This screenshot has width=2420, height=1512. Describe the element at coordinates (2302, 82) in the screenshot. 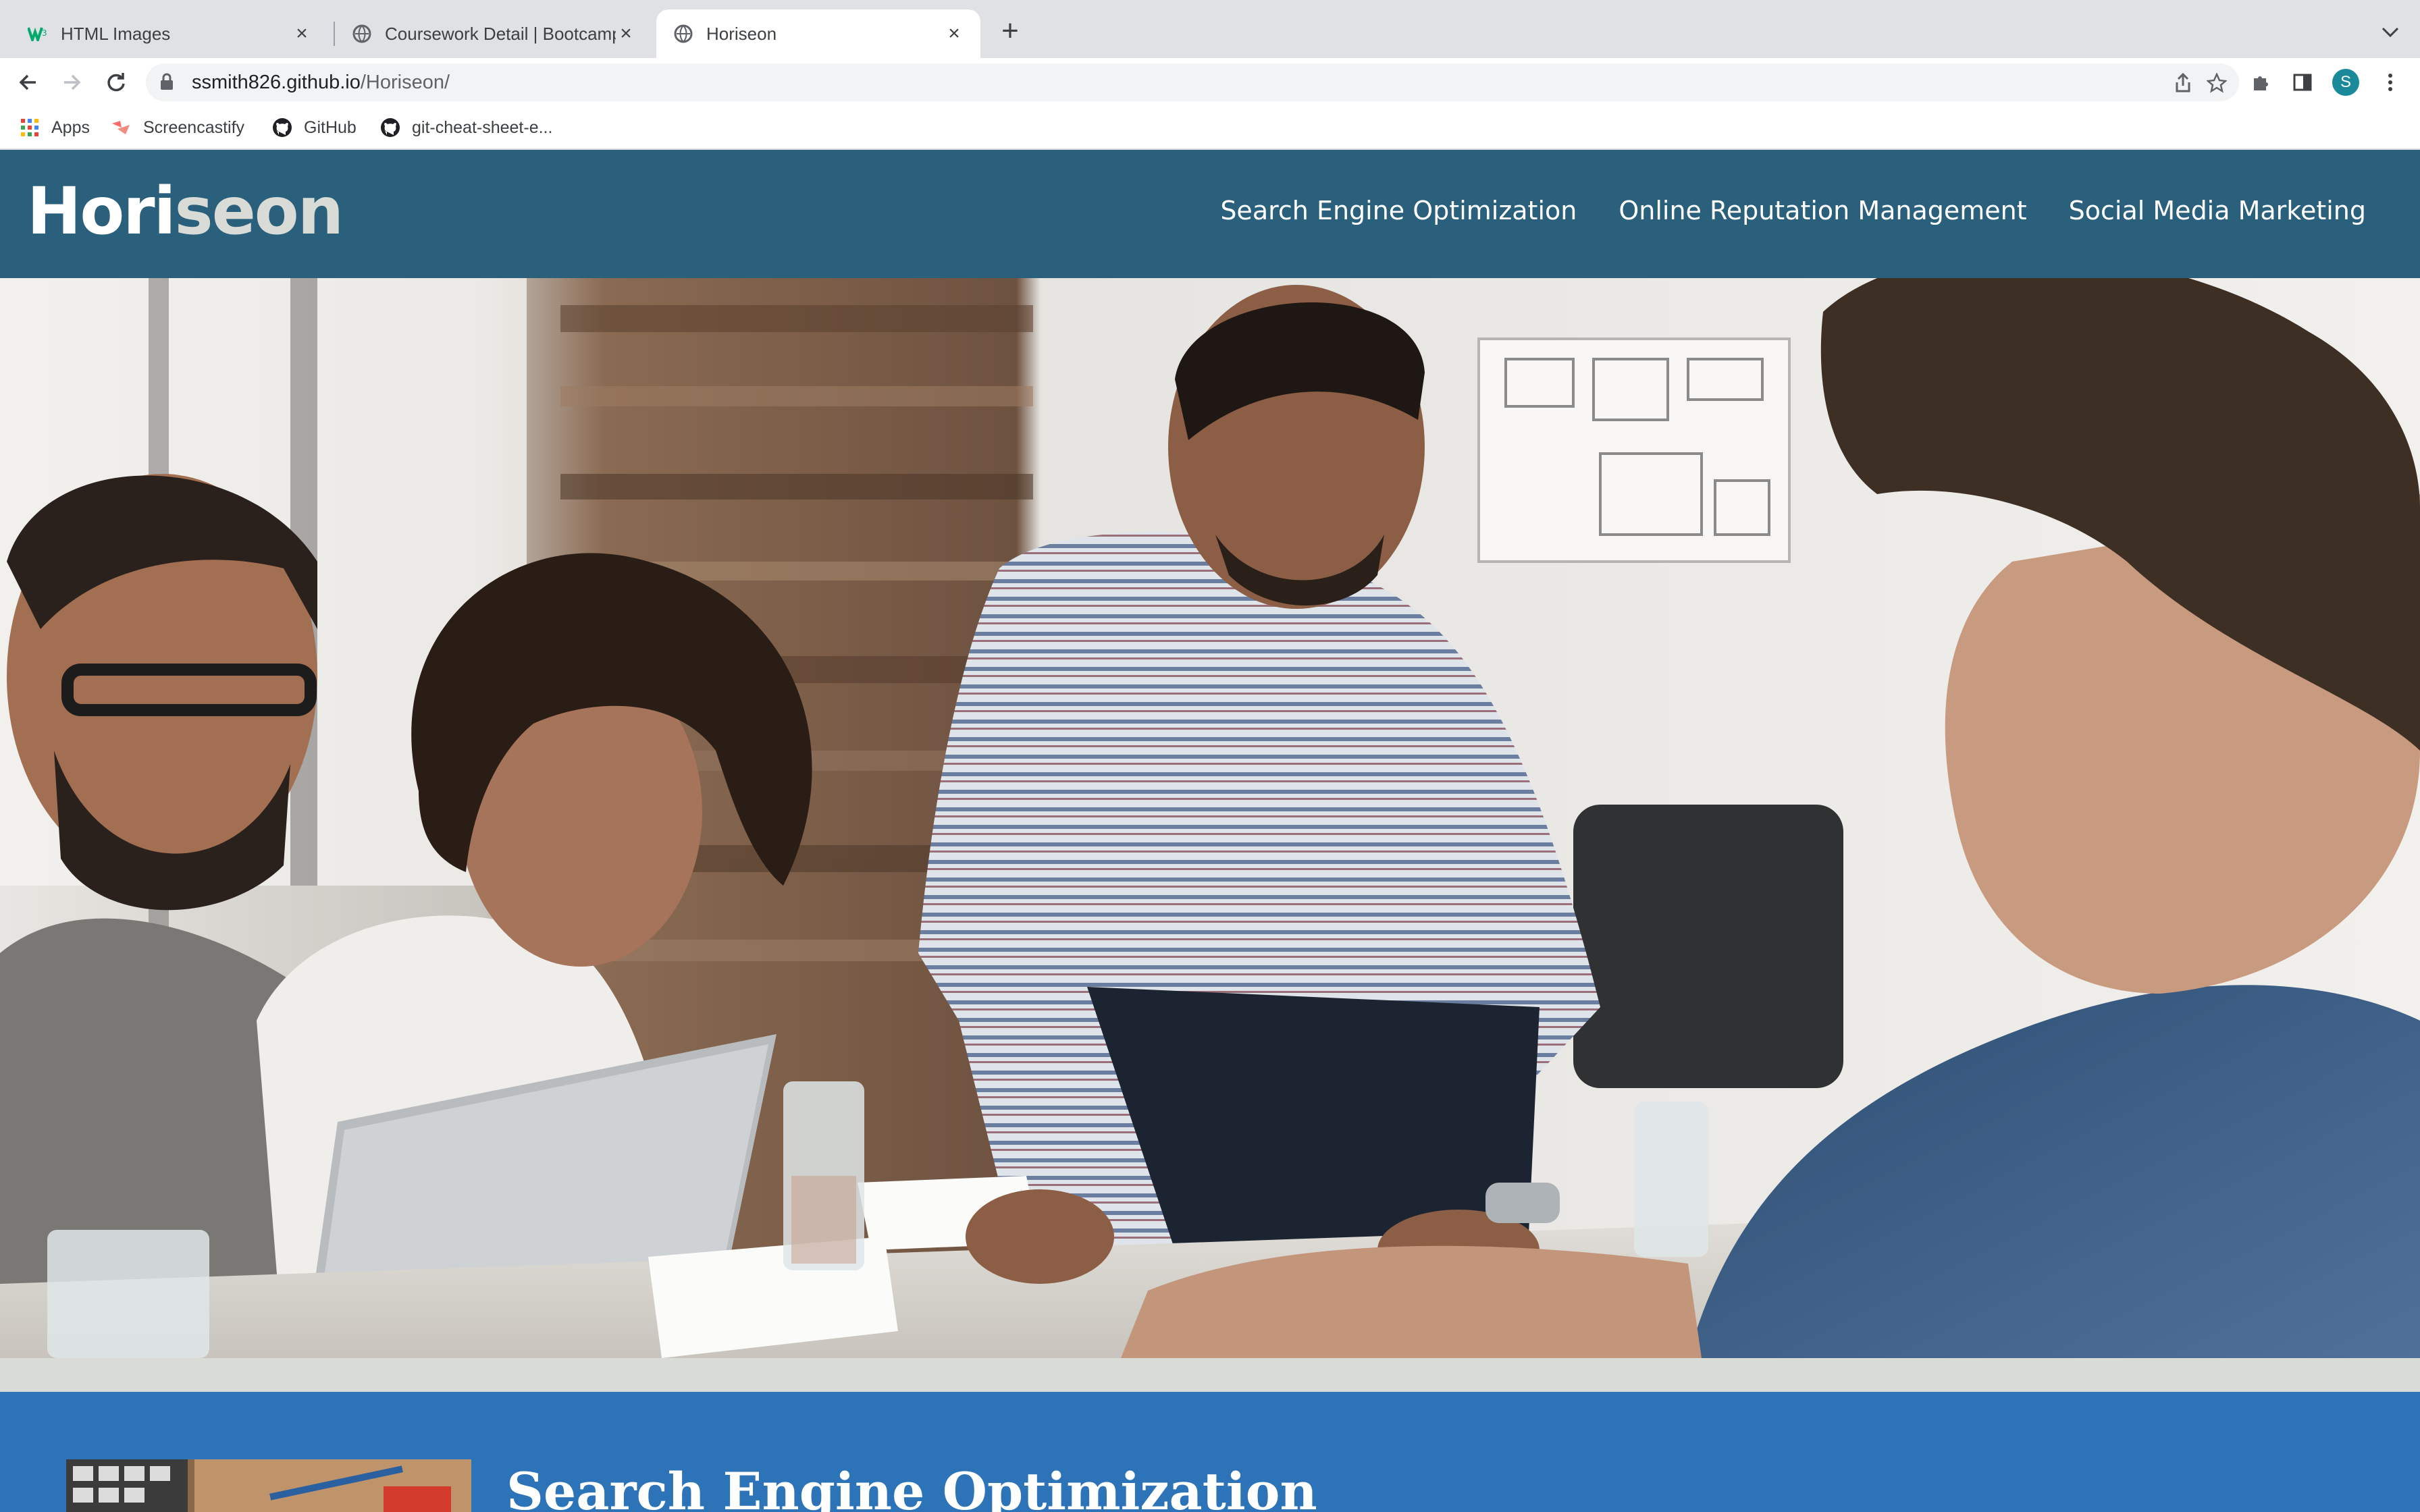

I see `side-panel-icon` at that location.